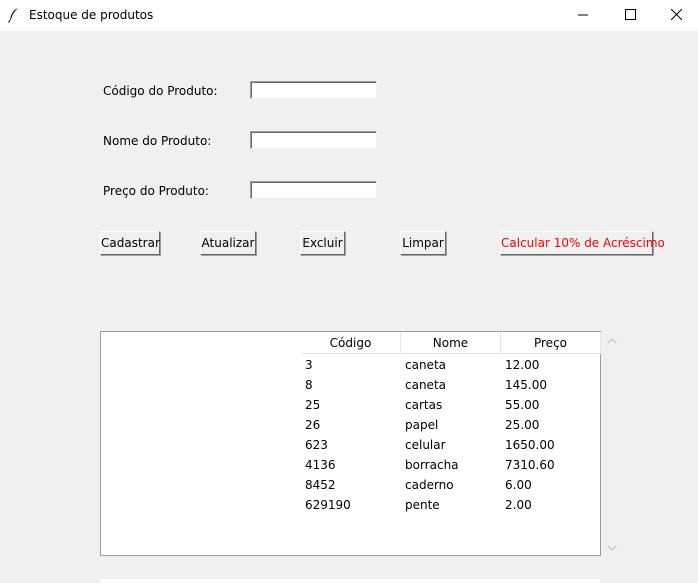 The width and height of the screenshot is (698, 583). What do you see at coordinates (422, 425) in the screenshot?
I see `cell-nome: papel` at bounding box center [422, 425].